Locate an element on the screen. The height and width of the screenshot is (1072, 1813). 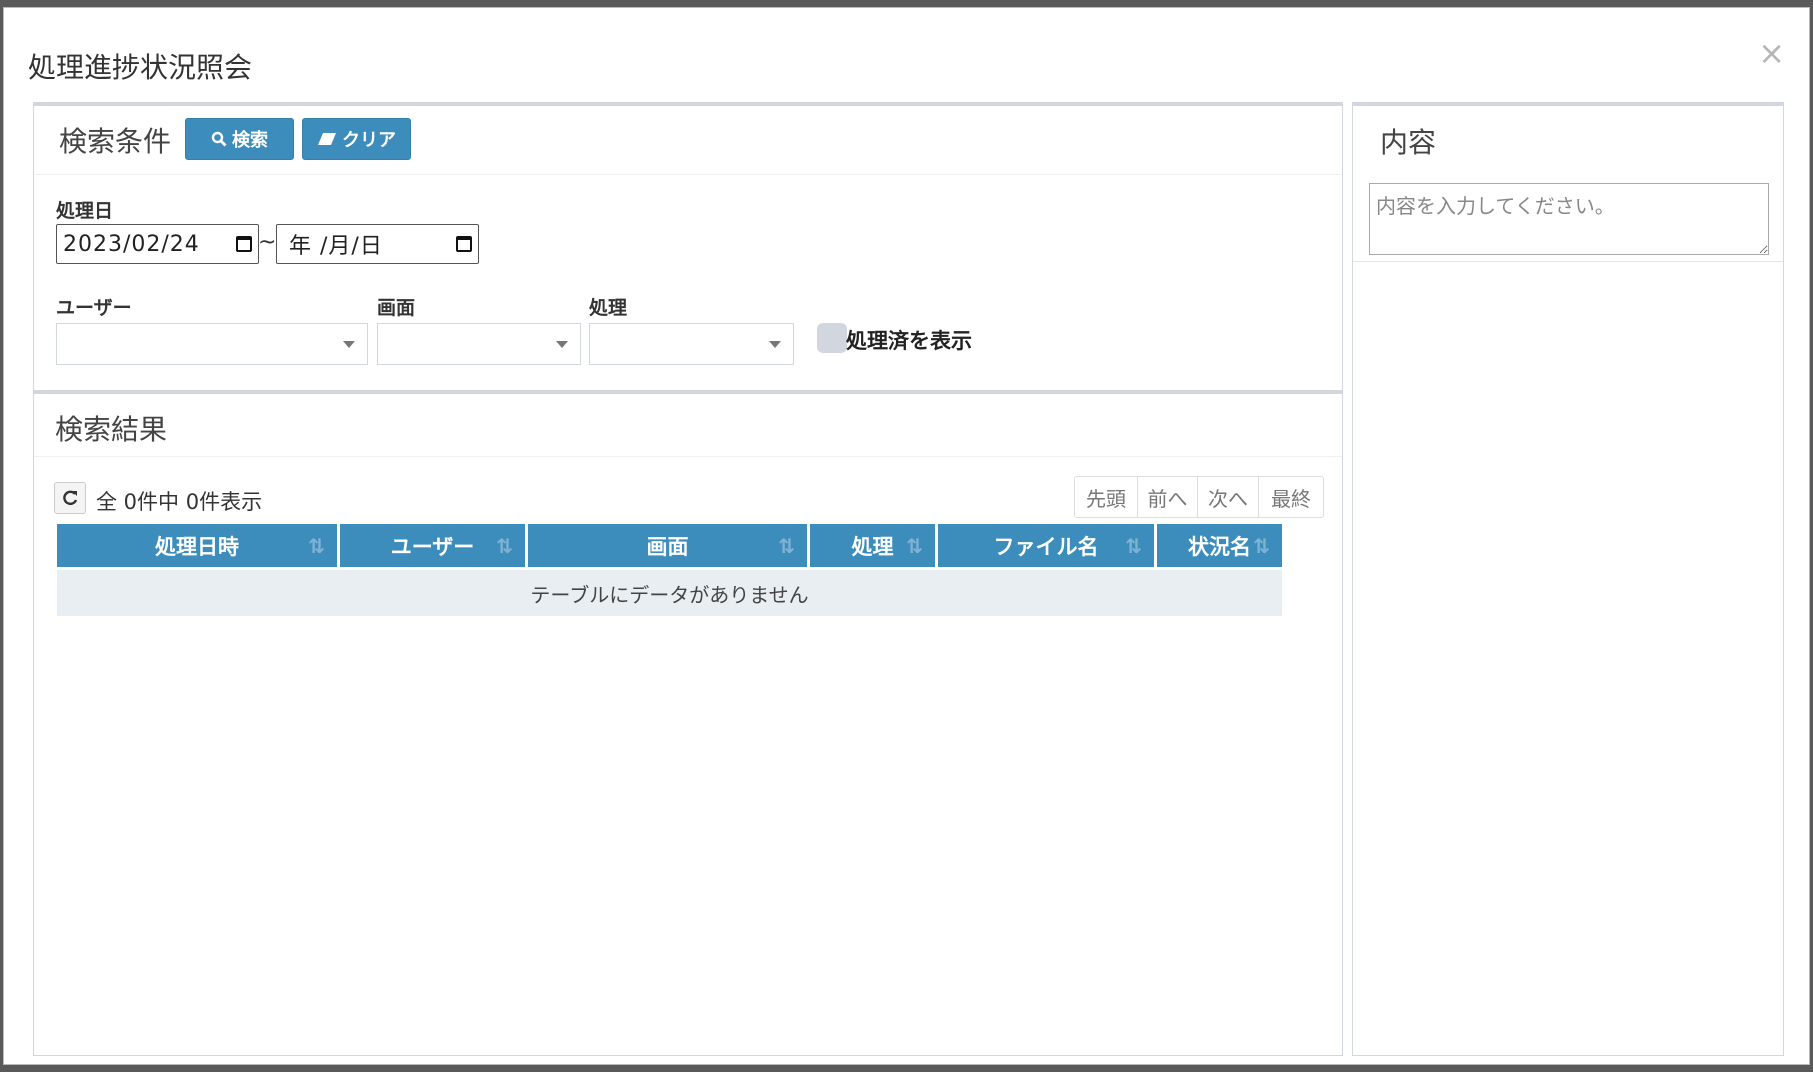
show-processed-label: 処理済を表示 is located at coordinates (909, 341).